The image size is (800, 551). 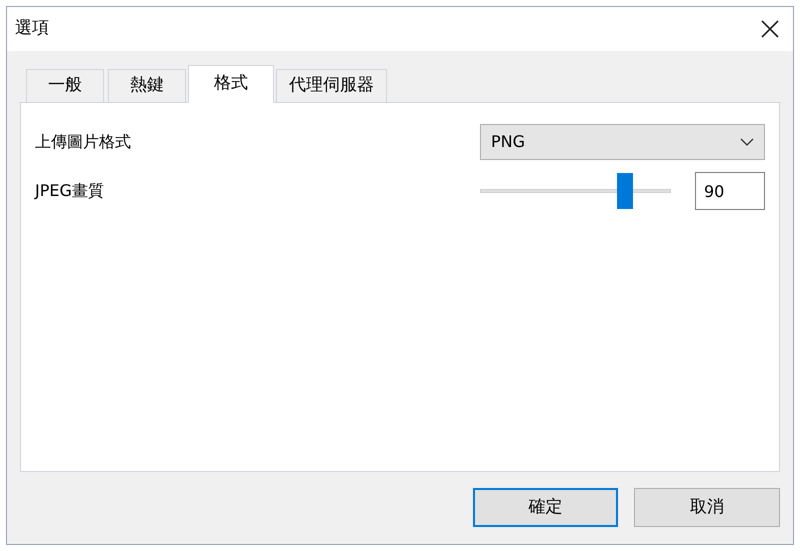 What do you see at coordinates (147, 85) in the screenshot?
I see `tab: 熱鍵` at bounding box center [147, 85].